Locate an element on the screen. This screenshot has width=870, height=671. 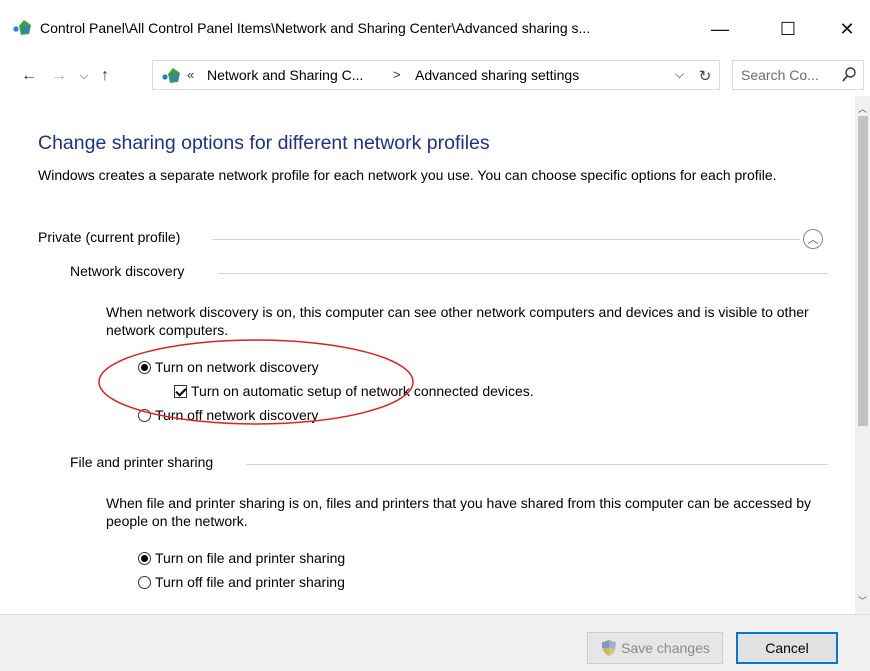
option-label: Turn off file and printer sharing is located at coordinates (250, 582).